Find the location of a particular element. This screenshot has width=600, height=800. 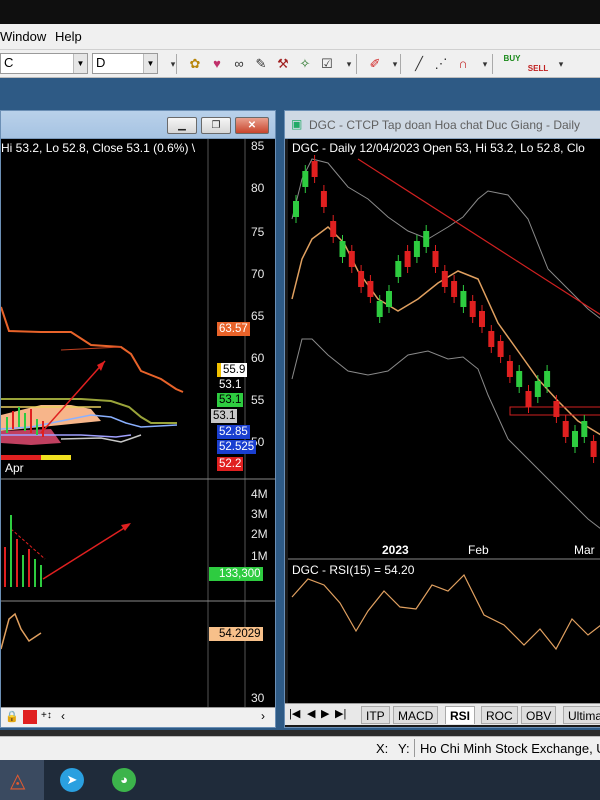

minimize-button: ▁ is located at coordinates (182, 125).